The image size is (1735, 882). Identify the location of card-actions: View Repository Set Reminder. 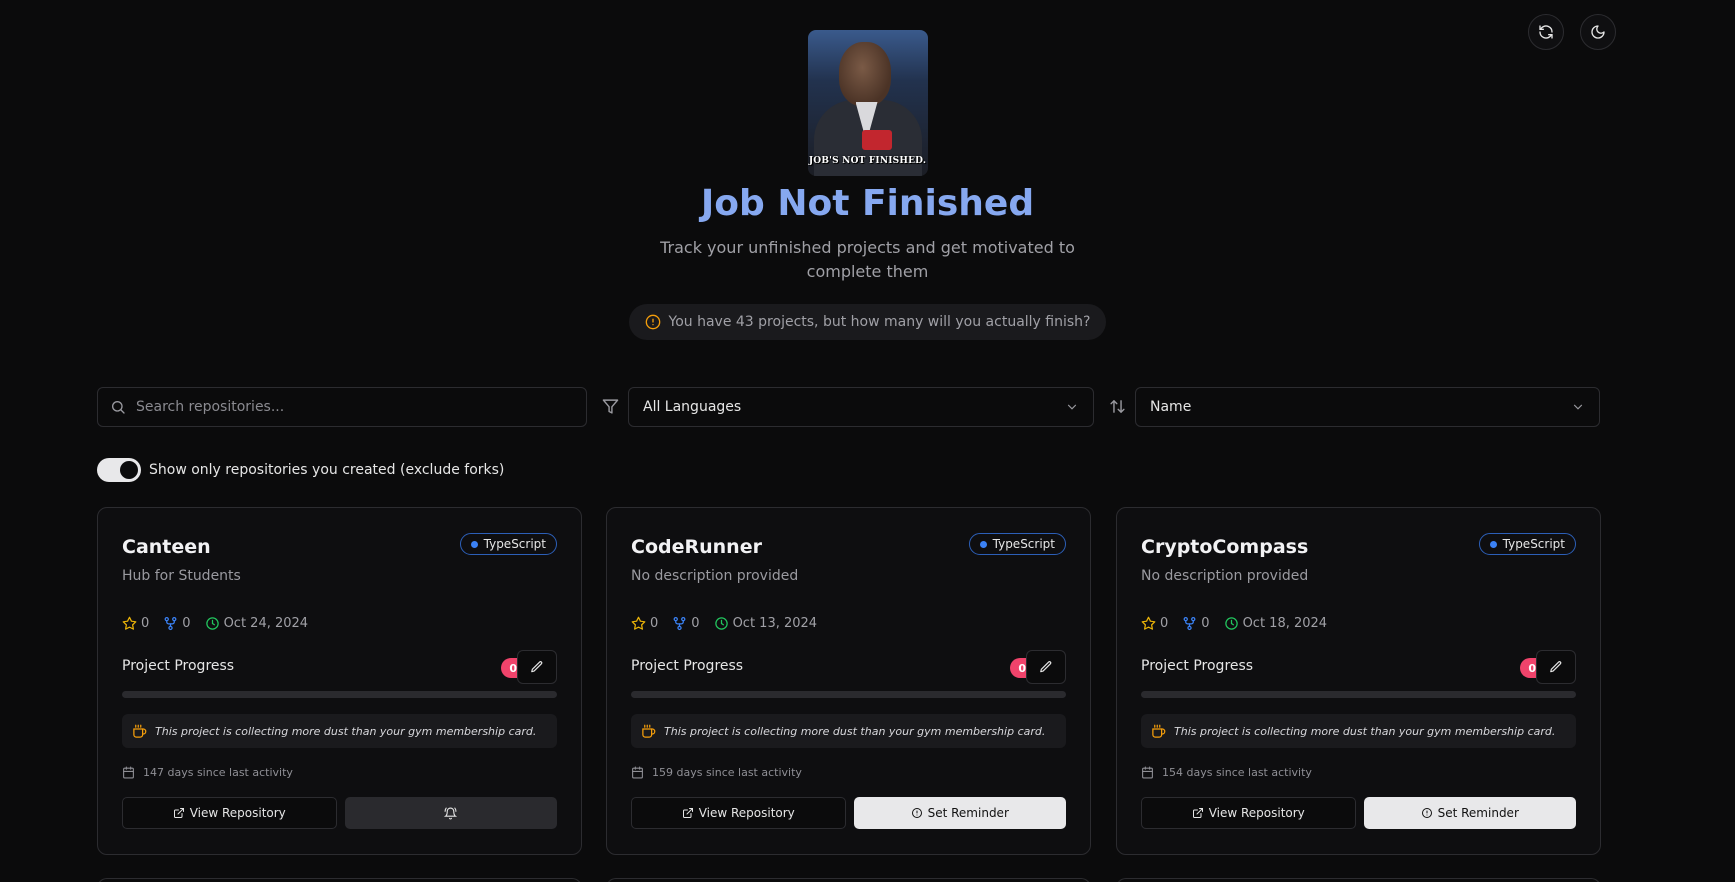
(1358, 813).